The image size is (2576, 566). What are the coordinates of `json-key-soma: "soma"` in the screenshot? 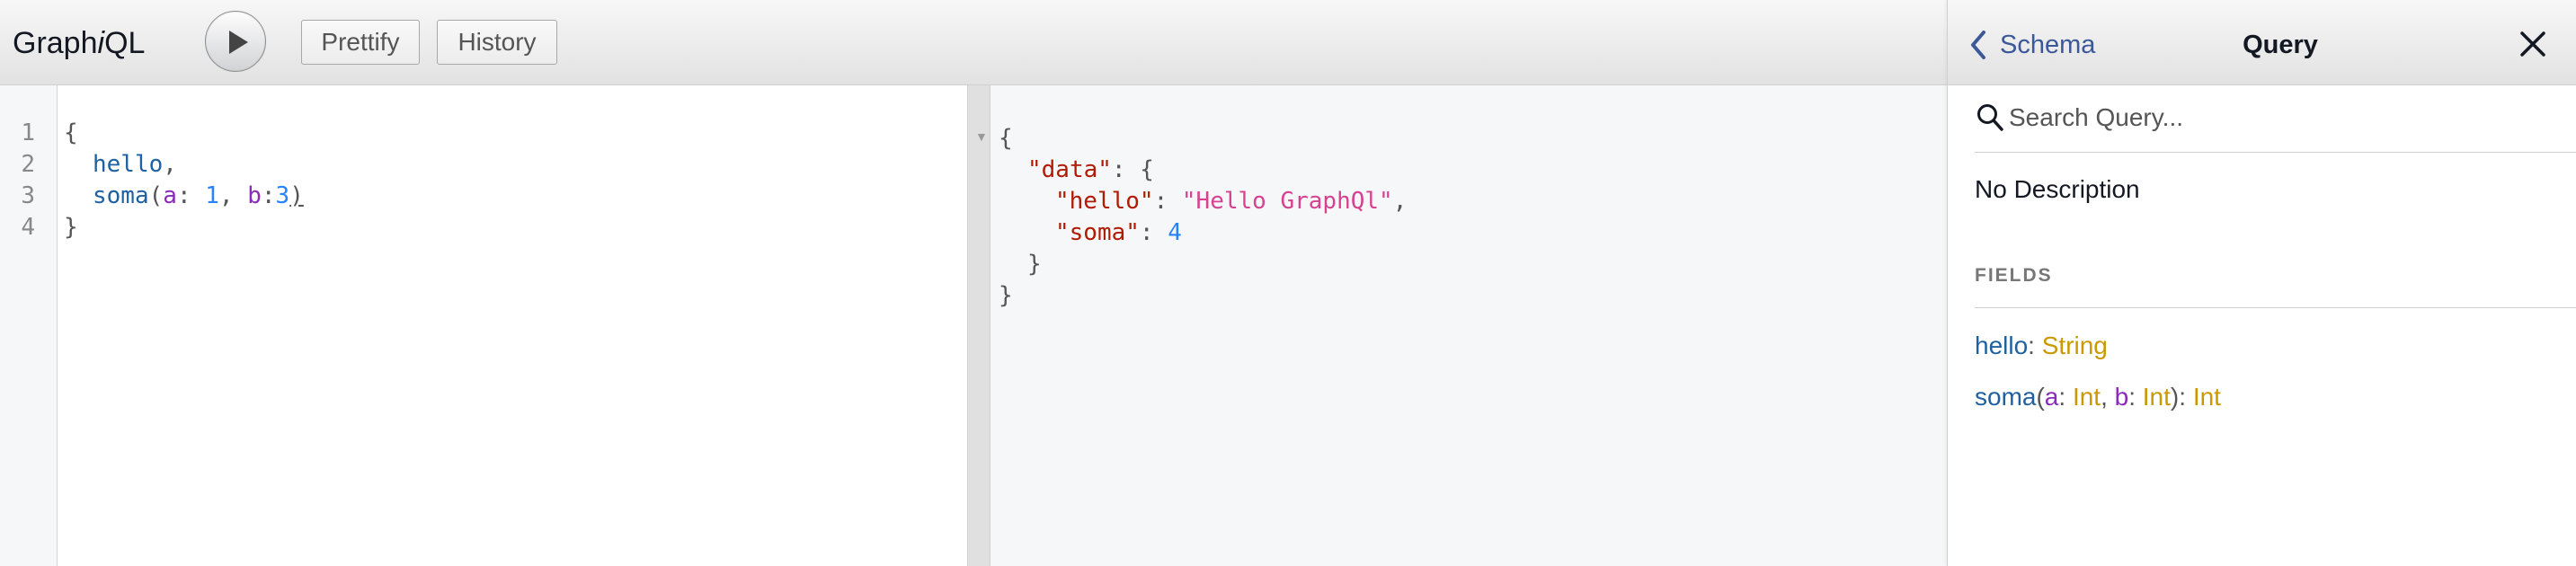 It's located at (1097, 232).